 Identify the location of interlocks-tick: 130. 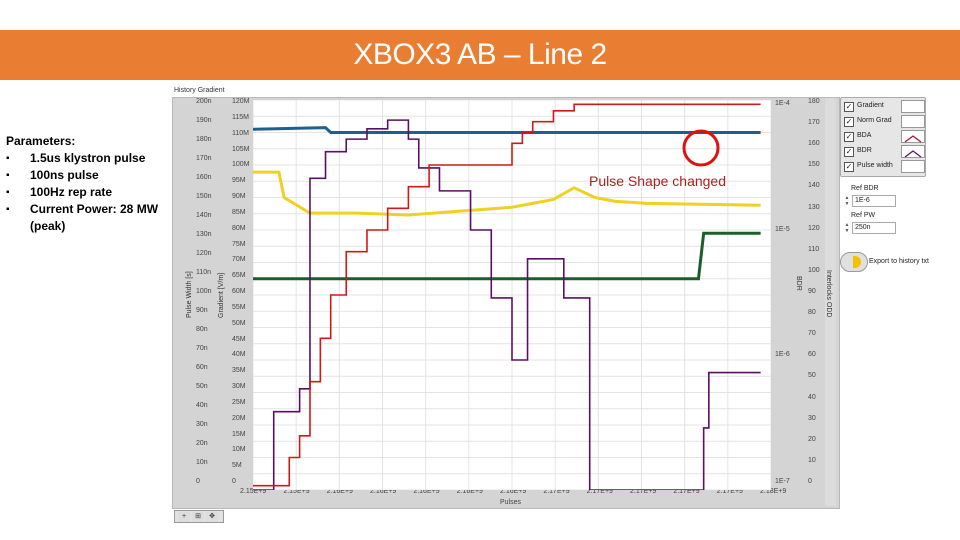
(814, 207).